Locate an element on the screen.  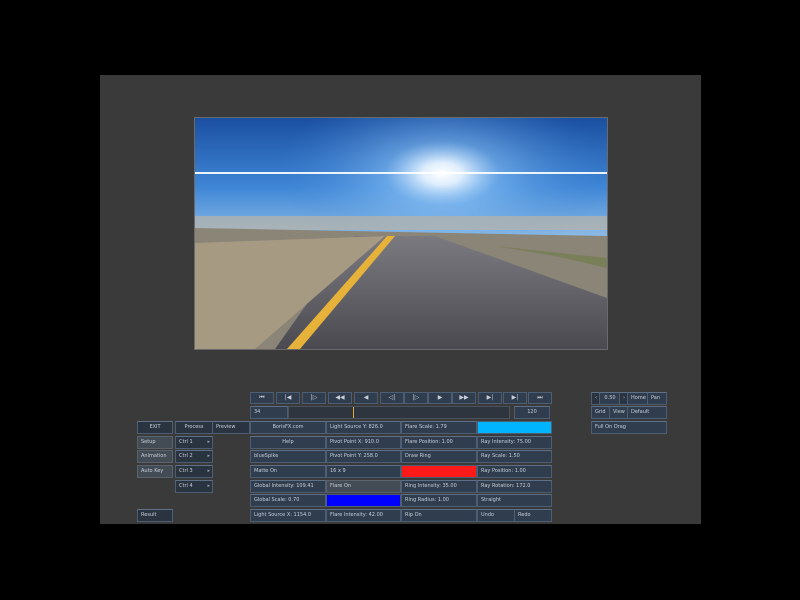
pivot-point-x-slider: Pivot Point X: 910.0 is located at coordinates (363, 442).